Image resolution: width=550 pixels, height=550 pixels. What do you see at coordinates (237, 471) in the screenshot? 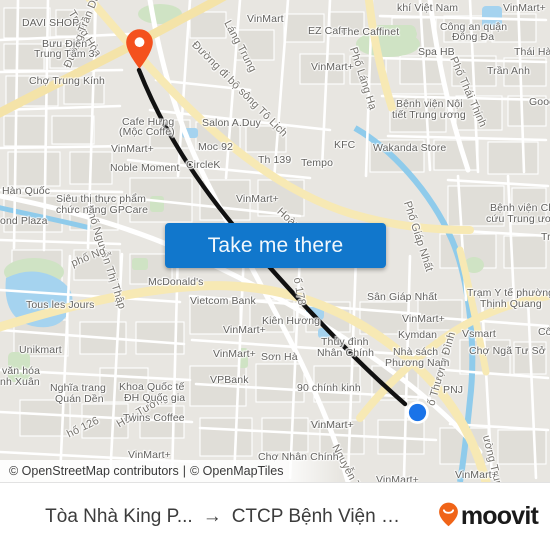
I see `openmaptiles-attribution-link: © OpenMapTiles` at bounding box center [237, 471].